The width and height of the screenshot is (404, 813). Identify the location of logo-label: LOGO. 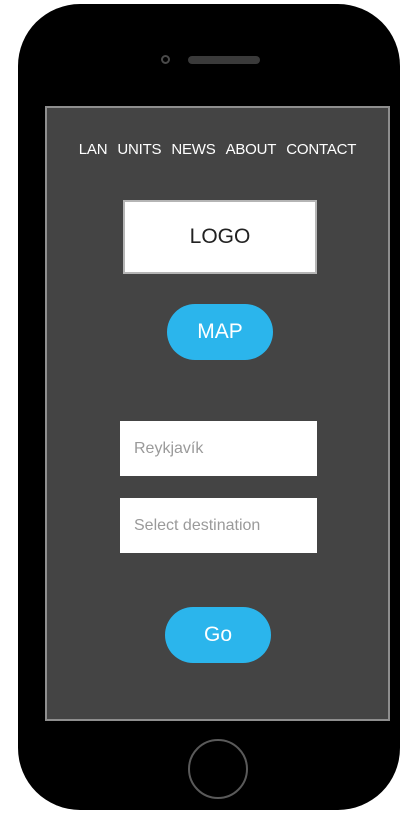
(220, 236).